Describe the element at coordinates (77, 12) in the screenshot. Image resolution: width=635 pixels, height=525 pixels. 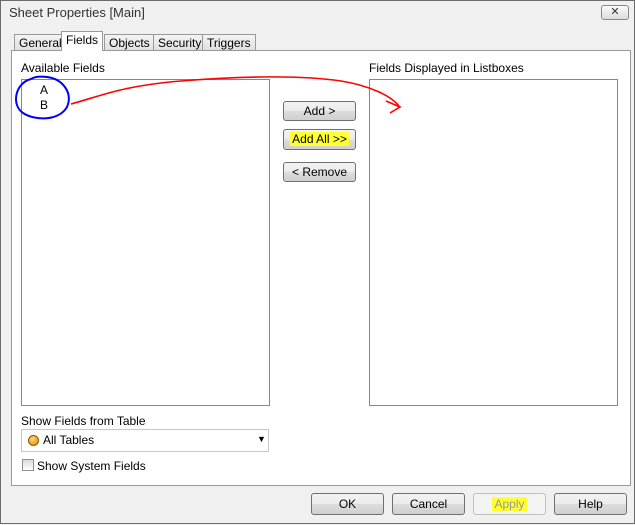
I see `window-title: Sheet Properties [Main]` at that location.